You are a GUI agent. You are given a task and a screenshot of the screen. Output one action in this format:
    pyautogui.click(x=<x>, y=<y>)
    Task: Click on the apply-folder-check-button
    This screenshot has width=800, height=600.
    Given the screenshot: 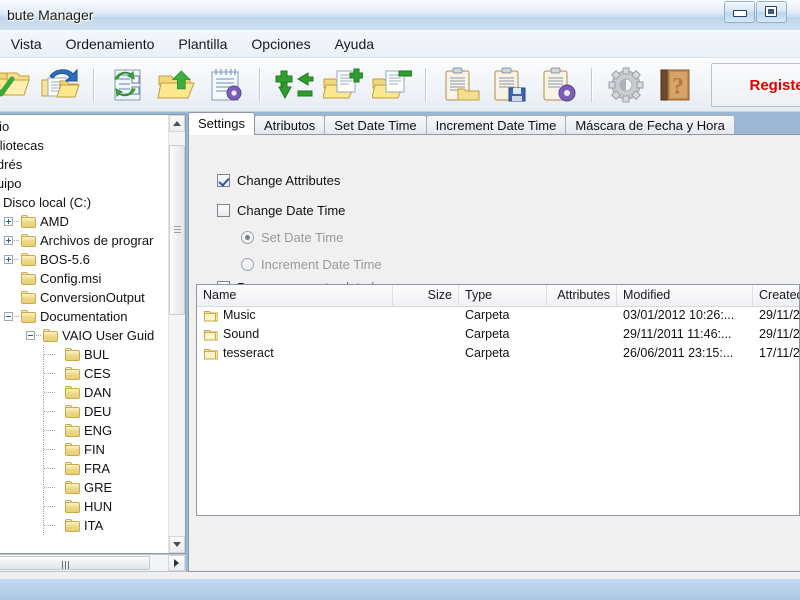 What is the action you would take?
    pyautogui.click(x=17, y=85)
    